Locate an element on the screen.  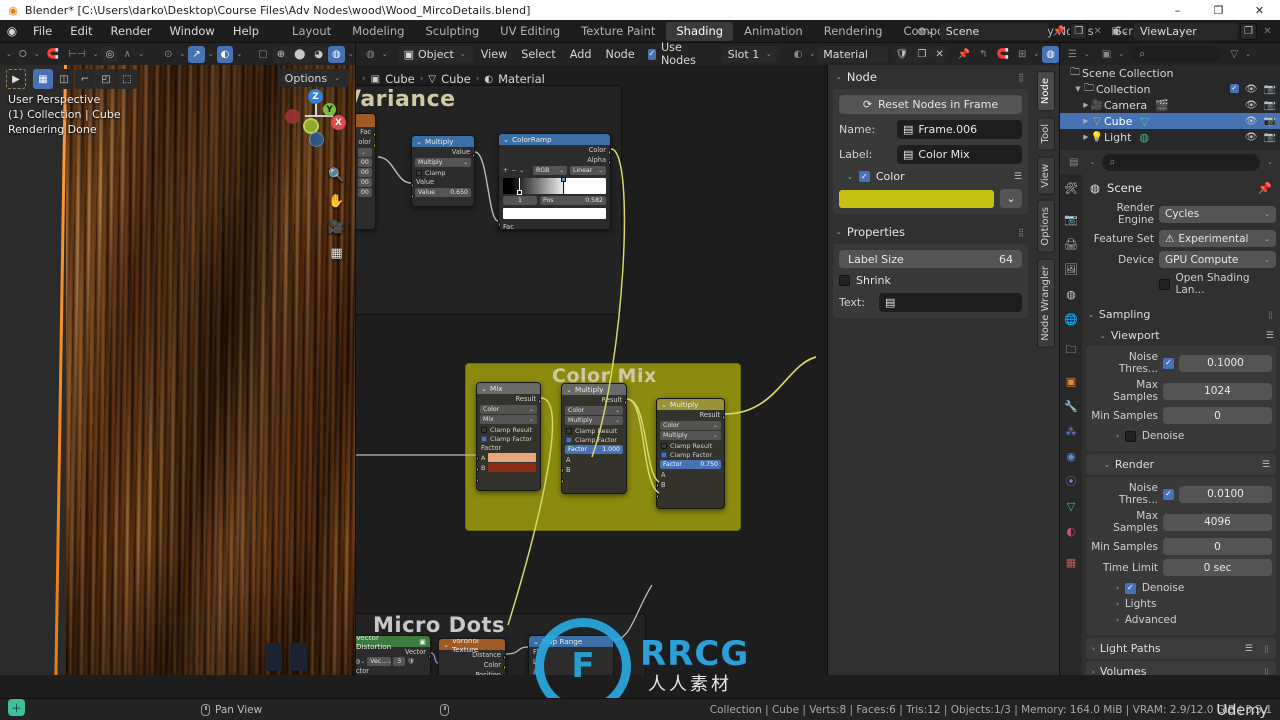
node-partial-left-v3: 00 is located at coordinates (365, 182).